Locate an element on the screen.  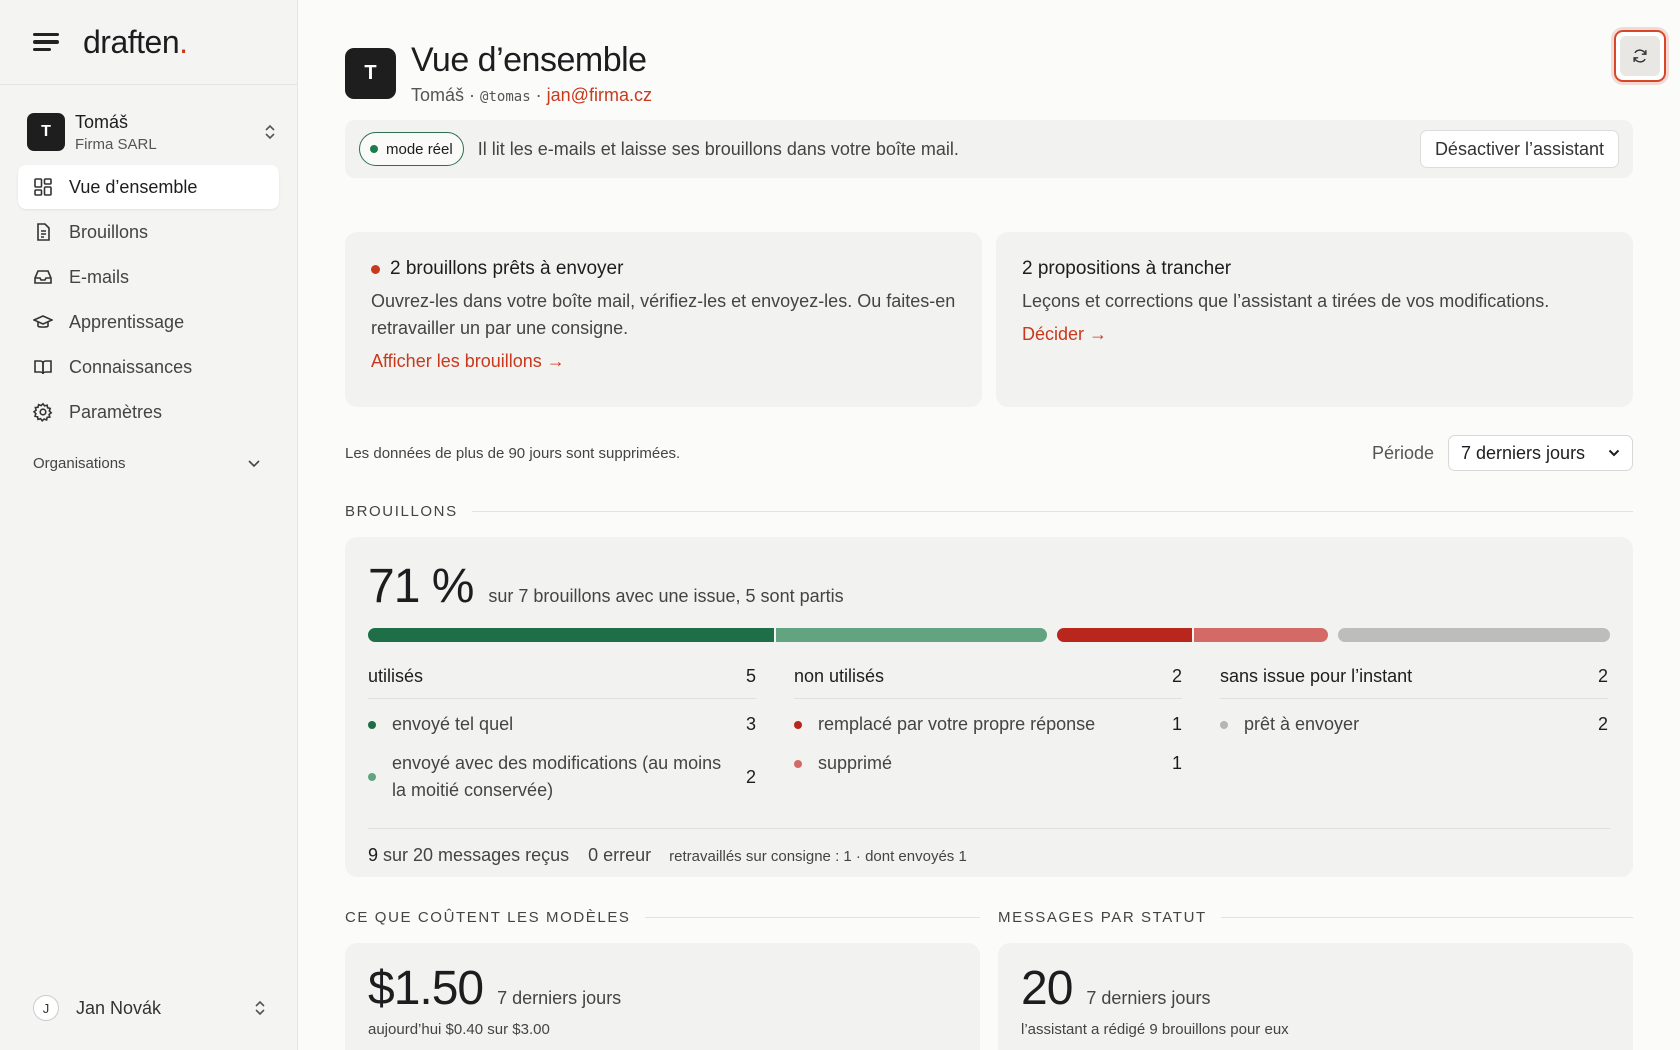
sidebar-item-drafts: Brouillons is located at coordinates (148, 232).